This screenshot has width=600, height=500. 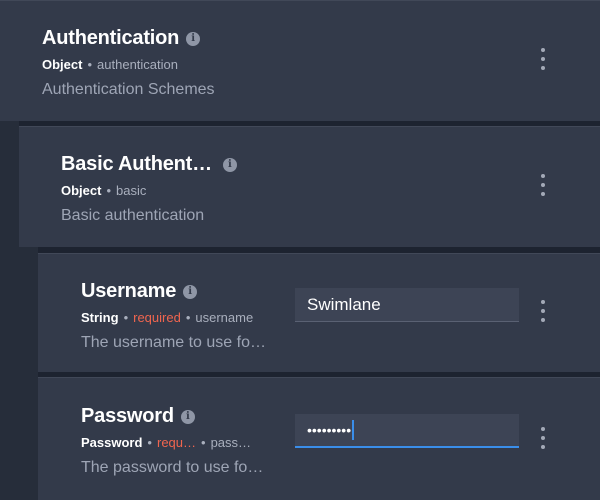 What do you see at coordinates (407, 431) in the screenshot?
I see `password-input: •••••••••` at bounding box center [407, 431].